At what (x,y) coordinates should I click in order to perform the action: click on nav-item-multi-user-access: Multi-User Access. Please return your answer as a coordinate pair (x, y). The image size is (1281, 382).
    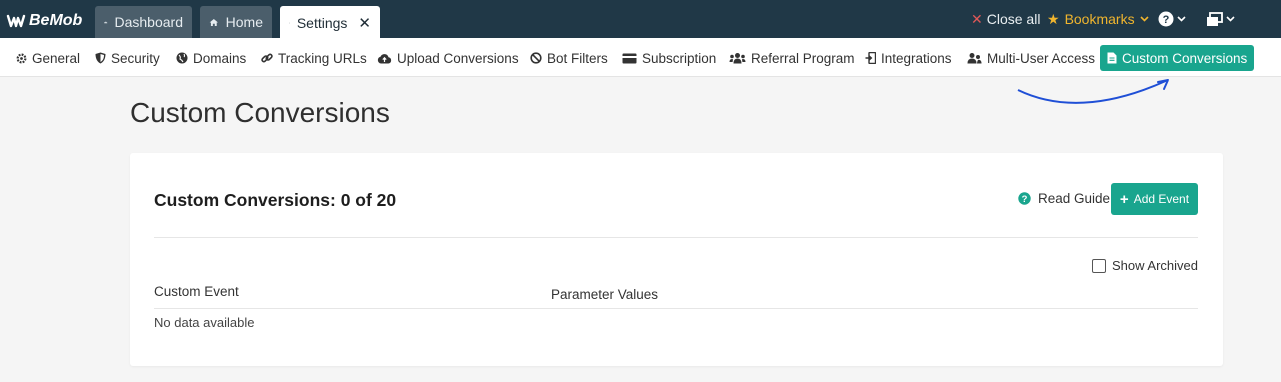
    Looking at the image, I should click on (1031, 58).